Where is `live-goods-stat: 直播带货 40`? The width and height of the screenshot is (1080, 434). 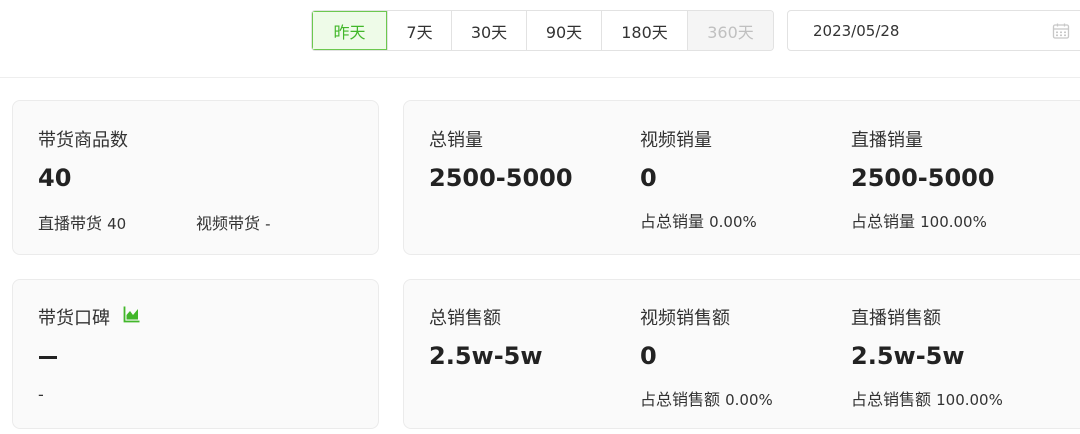
live-goods-stat: 直播带货 40 is located at coordinates (82, 222).